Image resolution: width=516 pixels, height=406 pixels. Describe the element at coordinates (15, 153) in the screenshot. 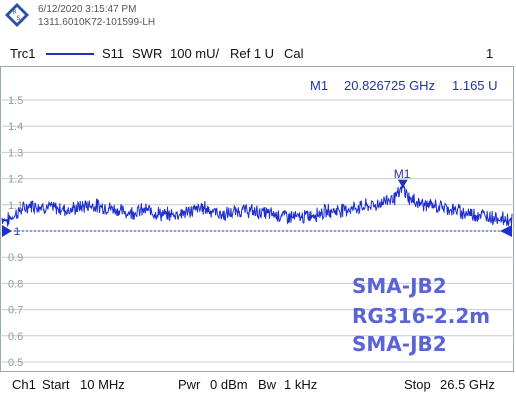

I see `y-tick-label: 1.3` at that location.